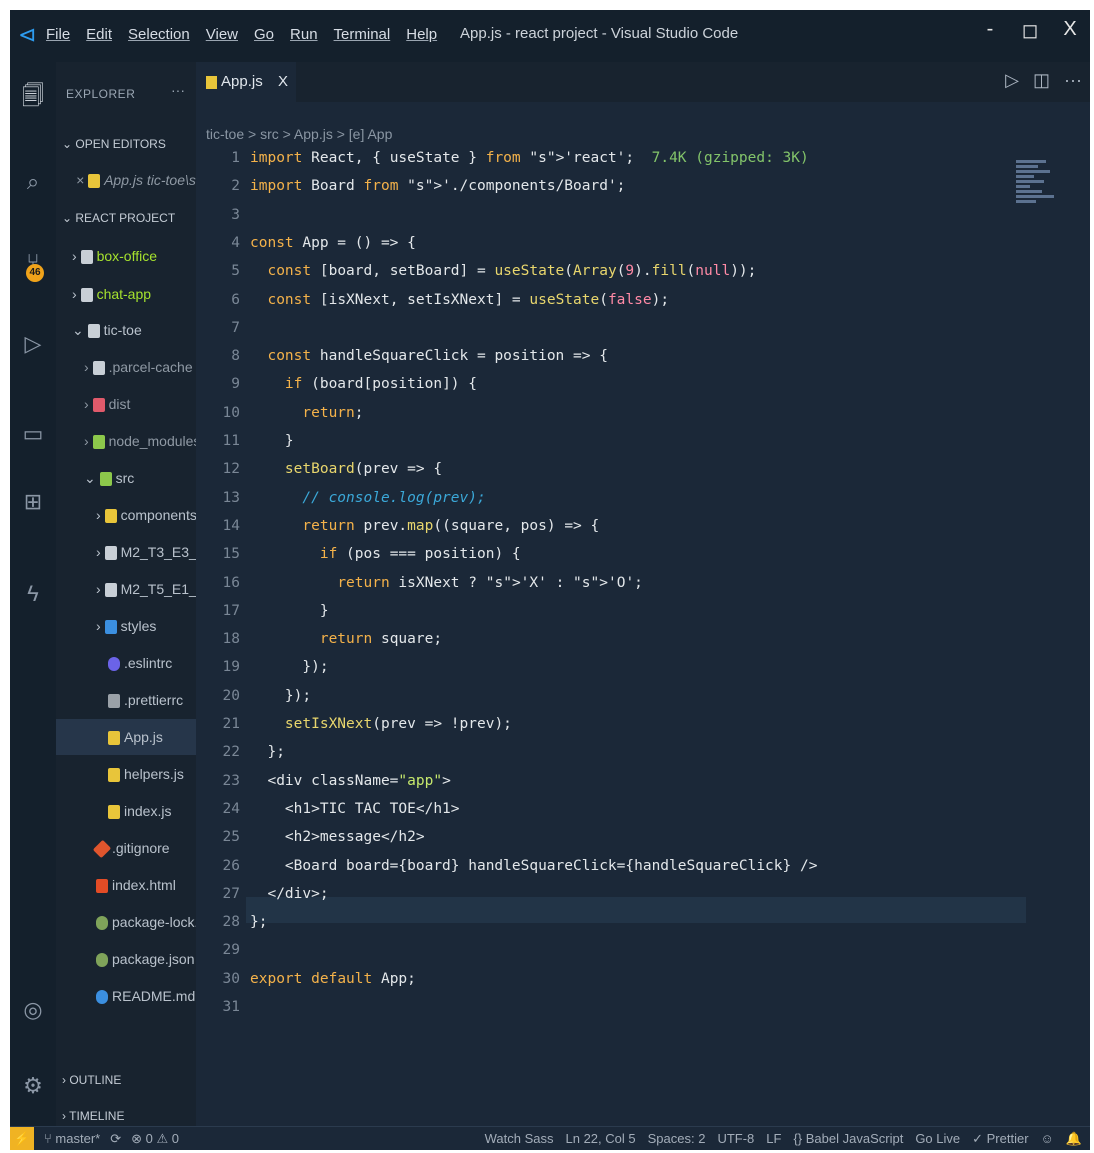  I want to click on cursor-position: Ln 22, Col 5, so click(601, 1138).